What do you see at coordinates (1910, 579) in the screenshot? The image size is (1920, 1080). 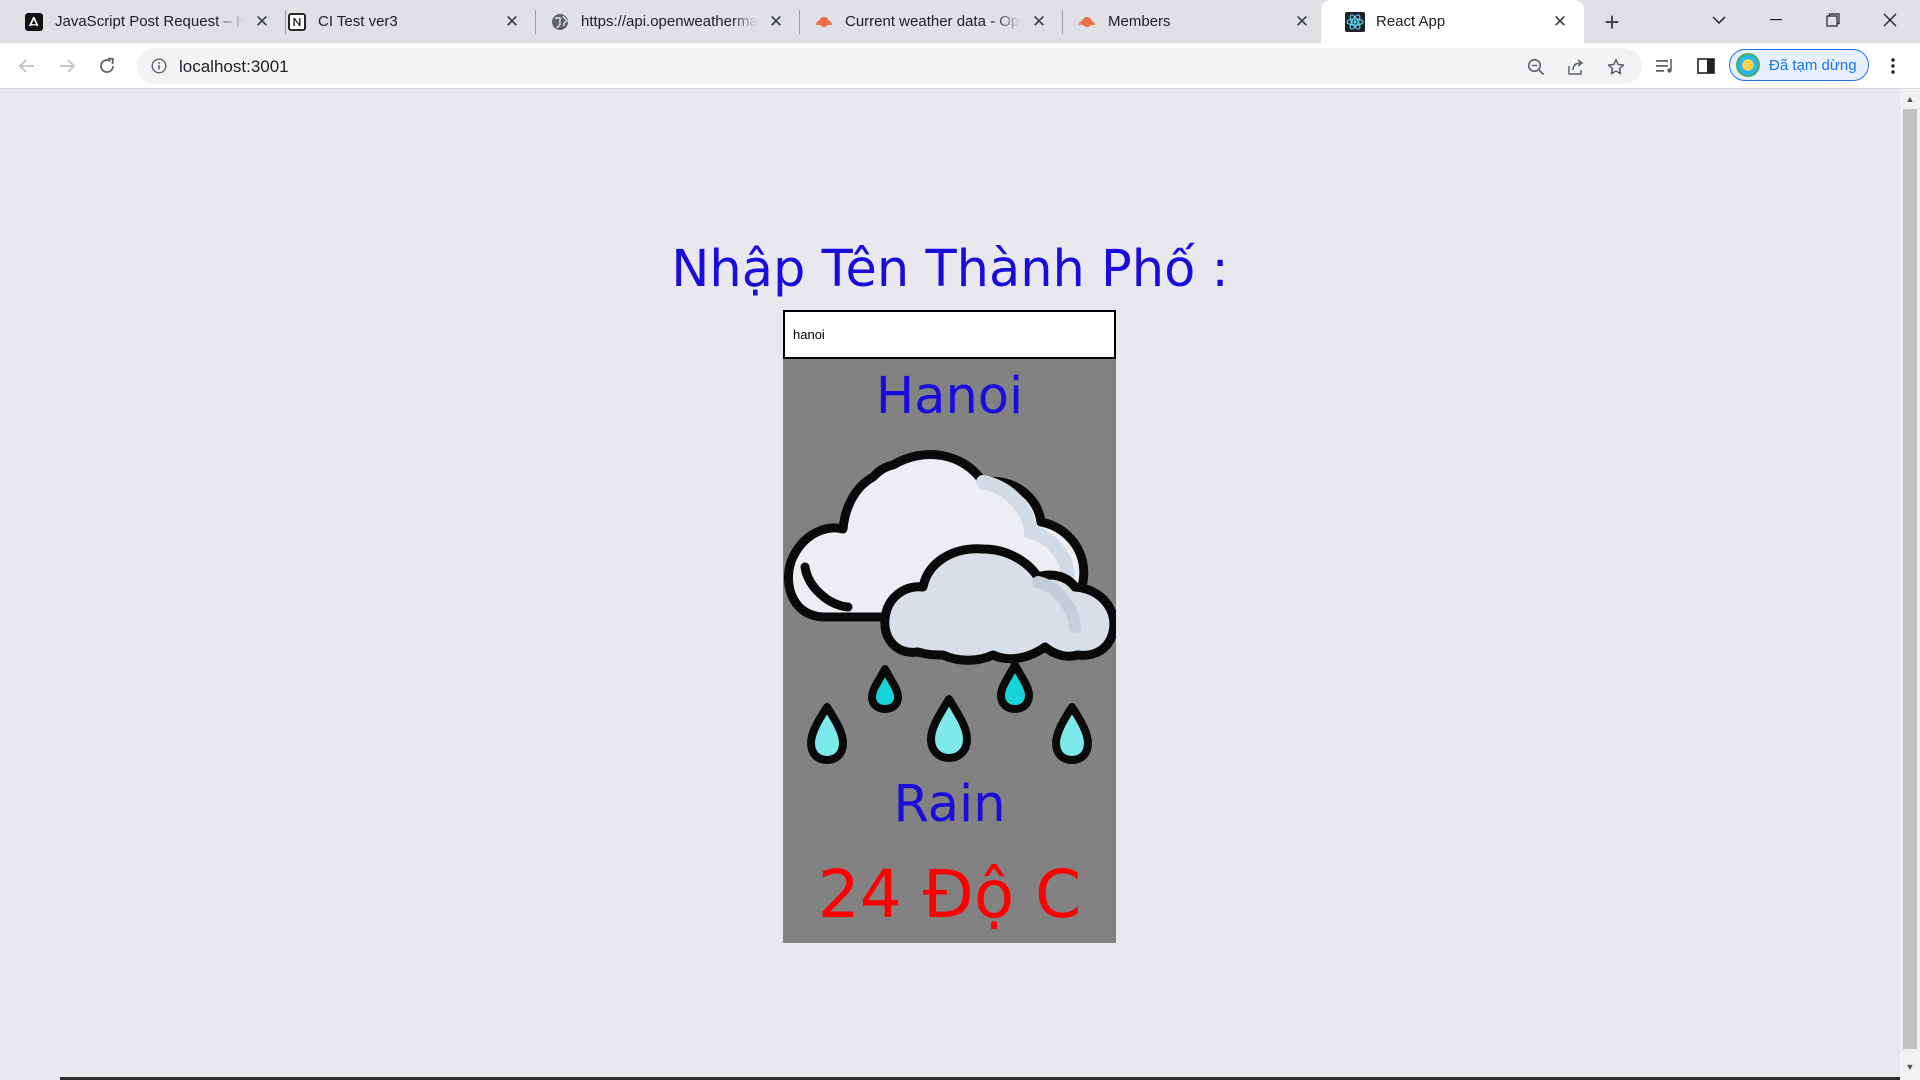 I see `scrollbar-thumb` at bounding box center [1910, 579].